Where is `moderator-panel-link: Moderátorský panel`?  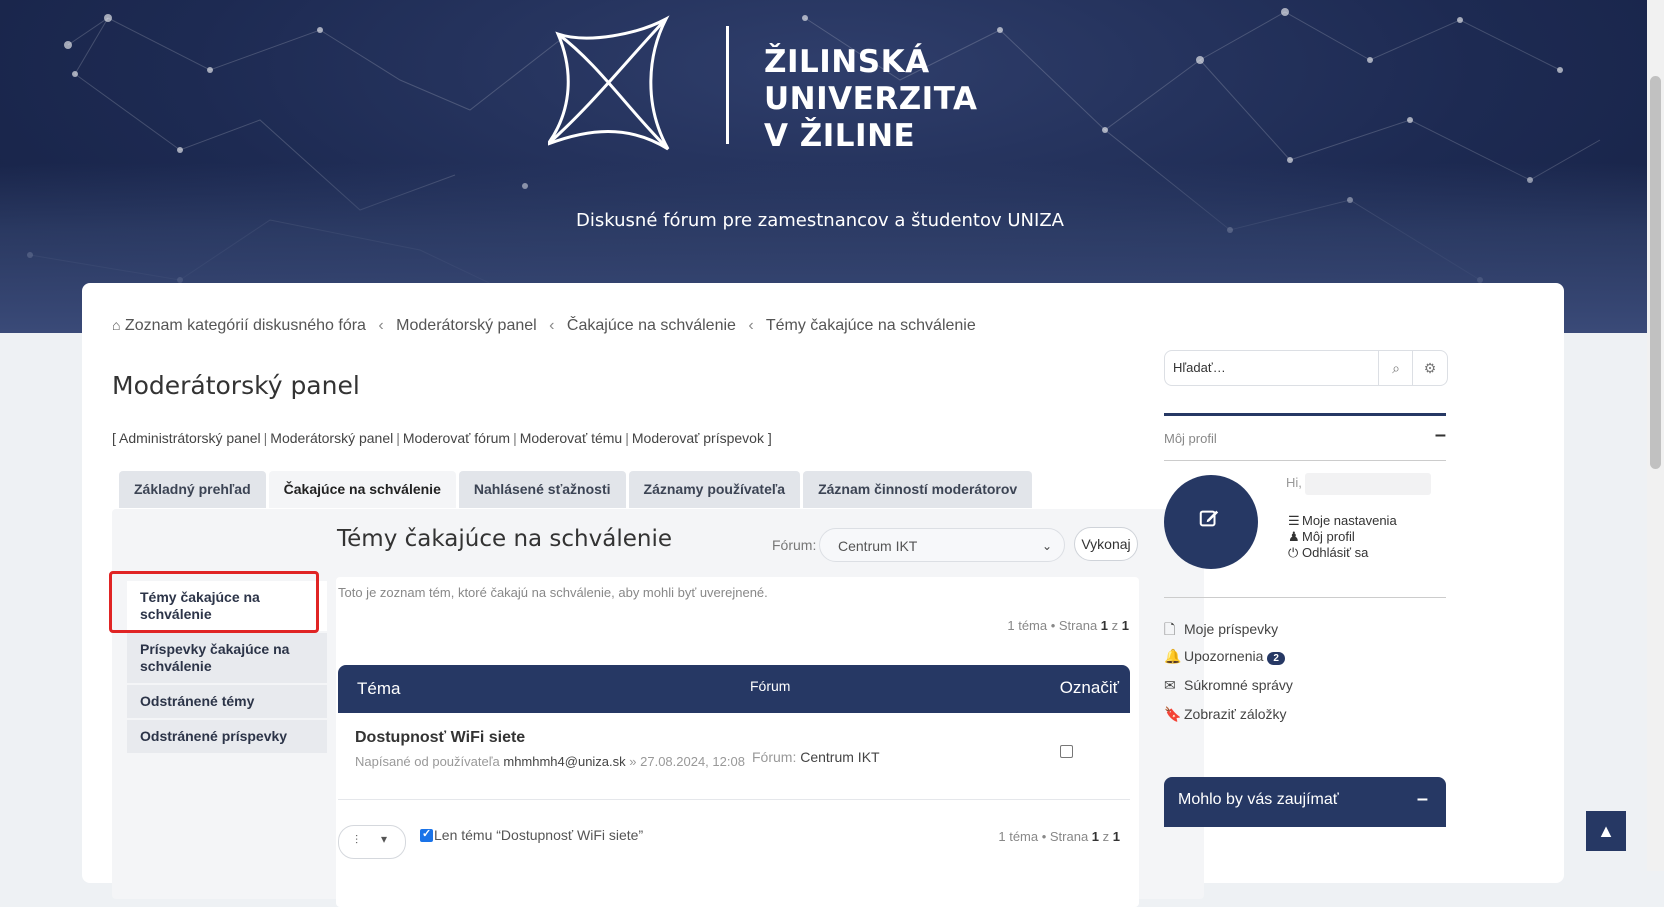
moderator-panel-link: Moderátorský panel is located at coordinates (331, 438).